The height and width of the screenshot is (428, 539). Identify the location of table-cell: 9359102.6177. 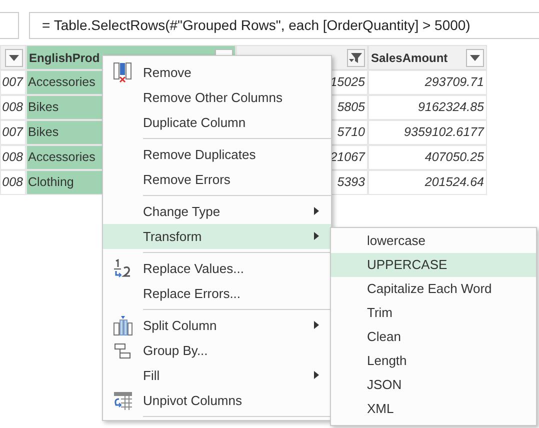
(427, 132).